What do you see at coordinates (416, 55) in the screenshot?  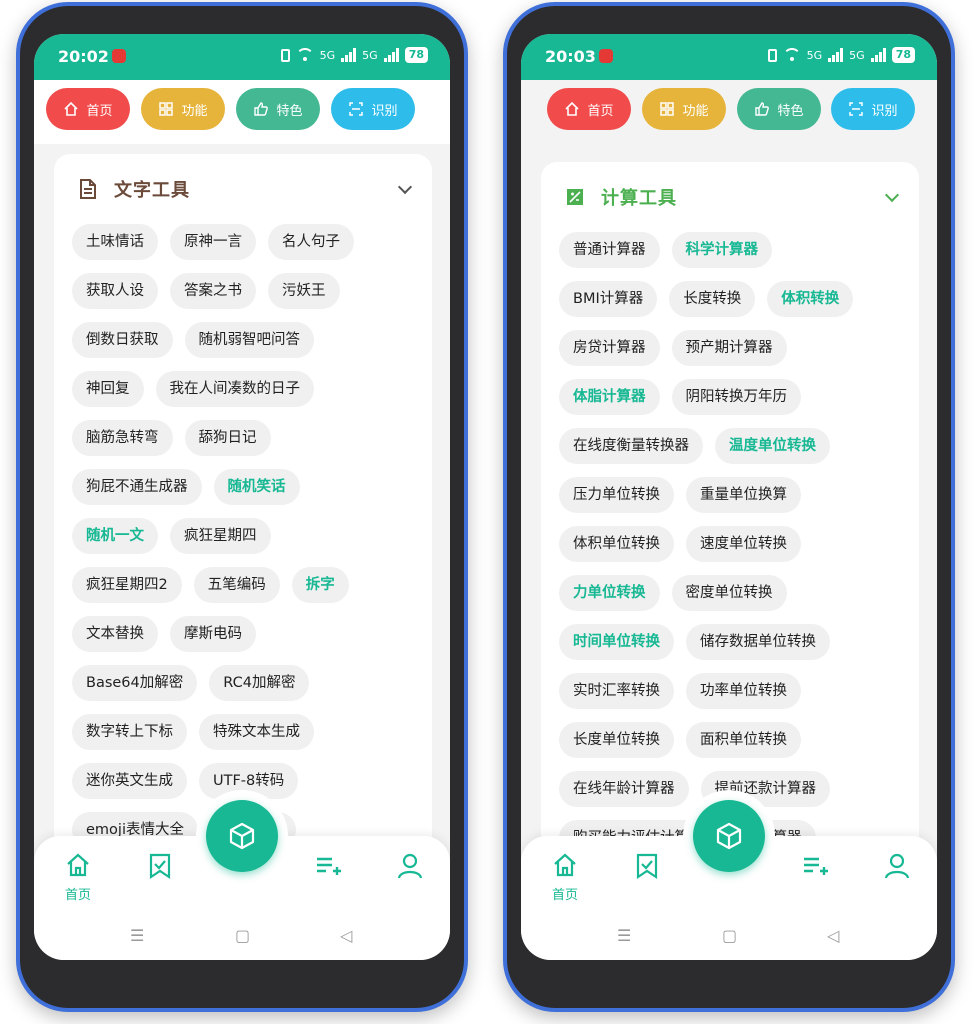 I see `battery-level: 78` at bounding box center [416, 55].